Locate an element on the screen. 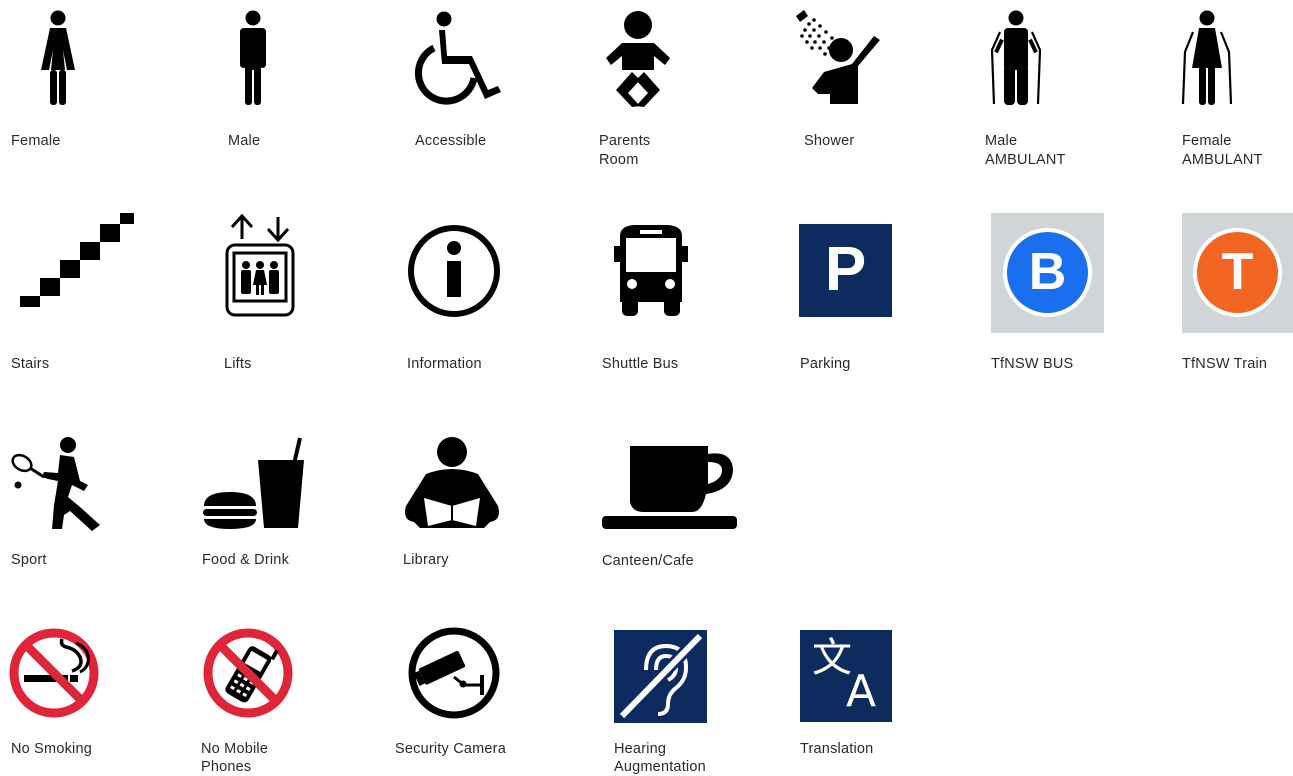 The width and height of the screenshot is (1293, 776). tfnsw-train-glyph: T is located at coordinates (1237, 272).